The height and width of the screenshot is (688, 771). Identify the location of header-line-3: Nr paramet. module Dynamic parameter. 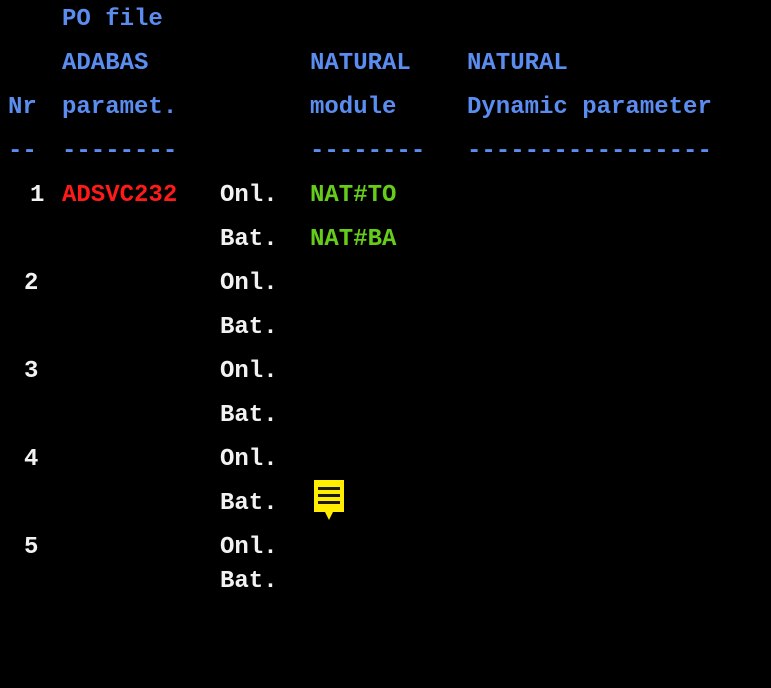
(356, 108).